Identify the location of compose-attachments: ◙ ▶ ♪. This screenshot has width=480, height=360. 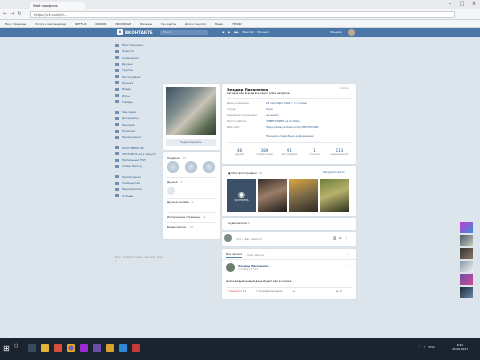
(338, 238).